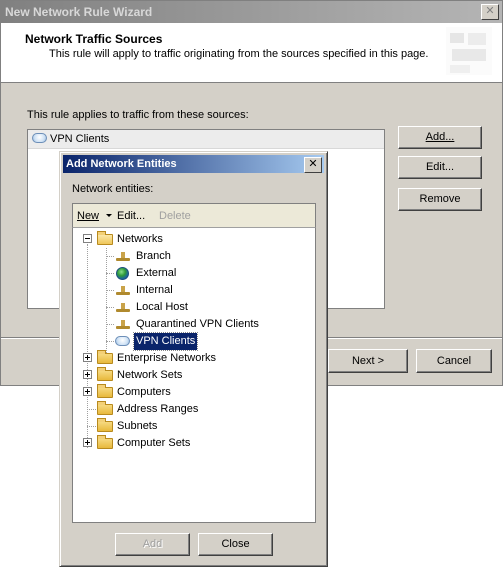 This screenshot has width=503, height=567. I want to click on tree-node-computers: Computers, so click(193, 392).